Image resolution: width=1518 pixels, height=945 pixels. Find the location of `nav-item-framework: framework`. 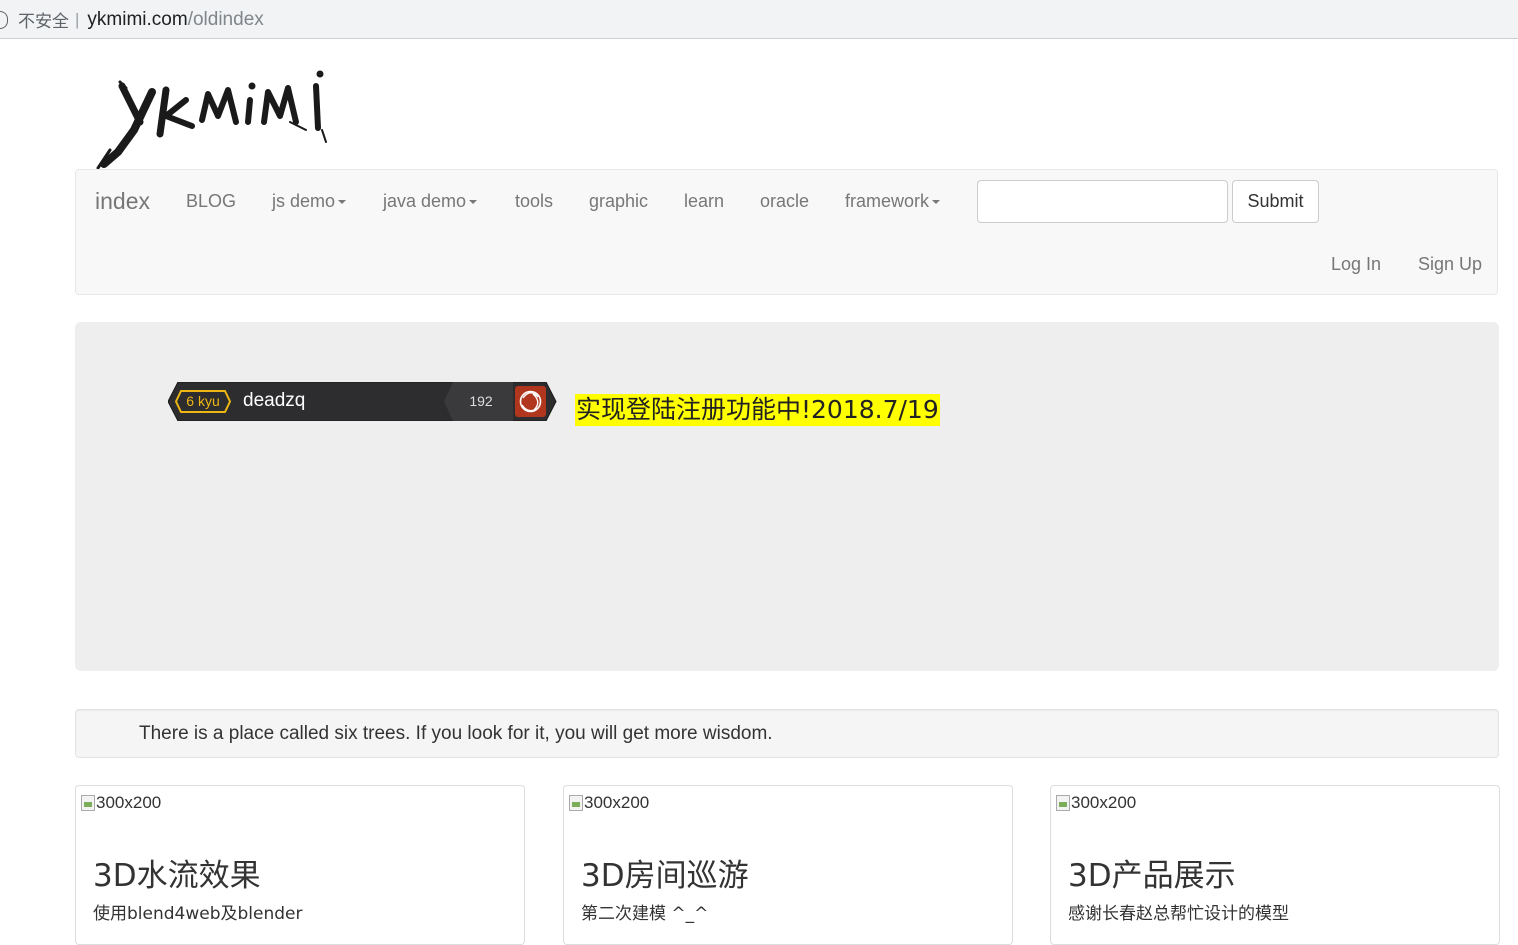

nav-item-framework: framework is located at coordinates (893, 201).